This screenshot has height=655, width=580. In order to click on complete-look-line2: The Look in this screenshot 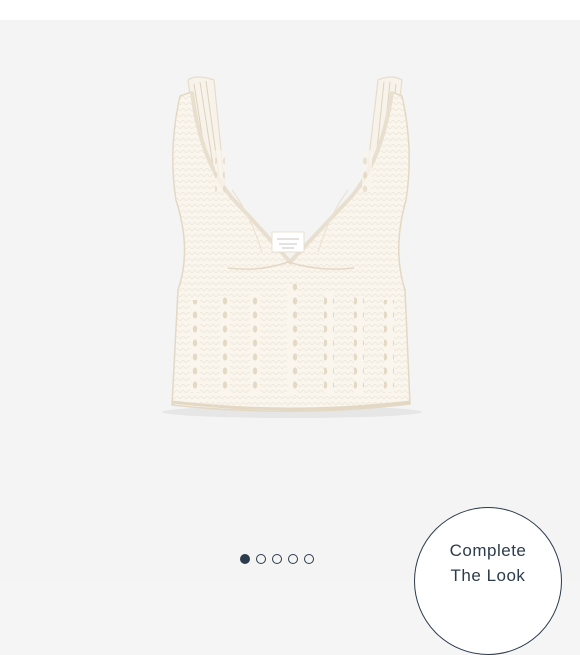, I will do `click(488, 575)`.